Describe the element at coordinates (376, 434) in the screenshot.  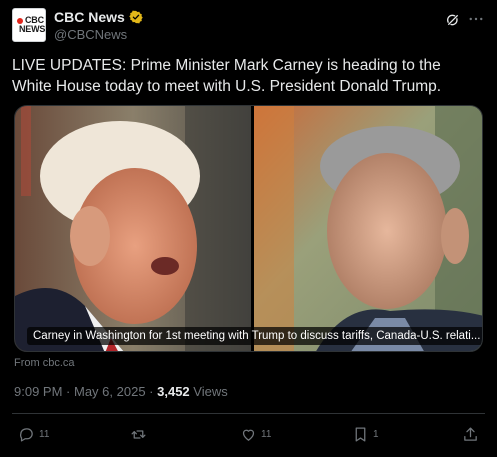
I see `bookmark-count: 1` at that location.